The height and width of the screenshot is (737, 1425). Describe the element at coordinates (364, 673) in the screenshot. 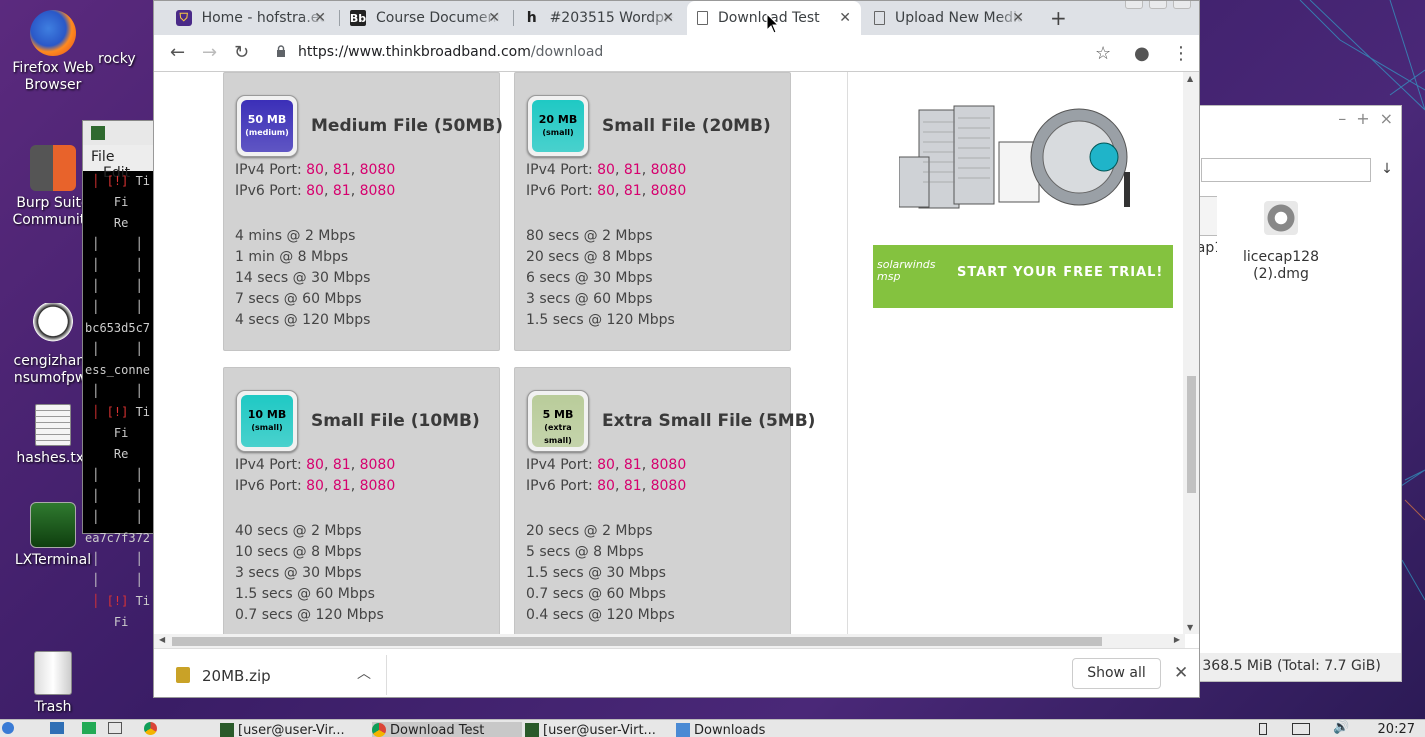

I see `chevron-up-icon: ︿` at that location.